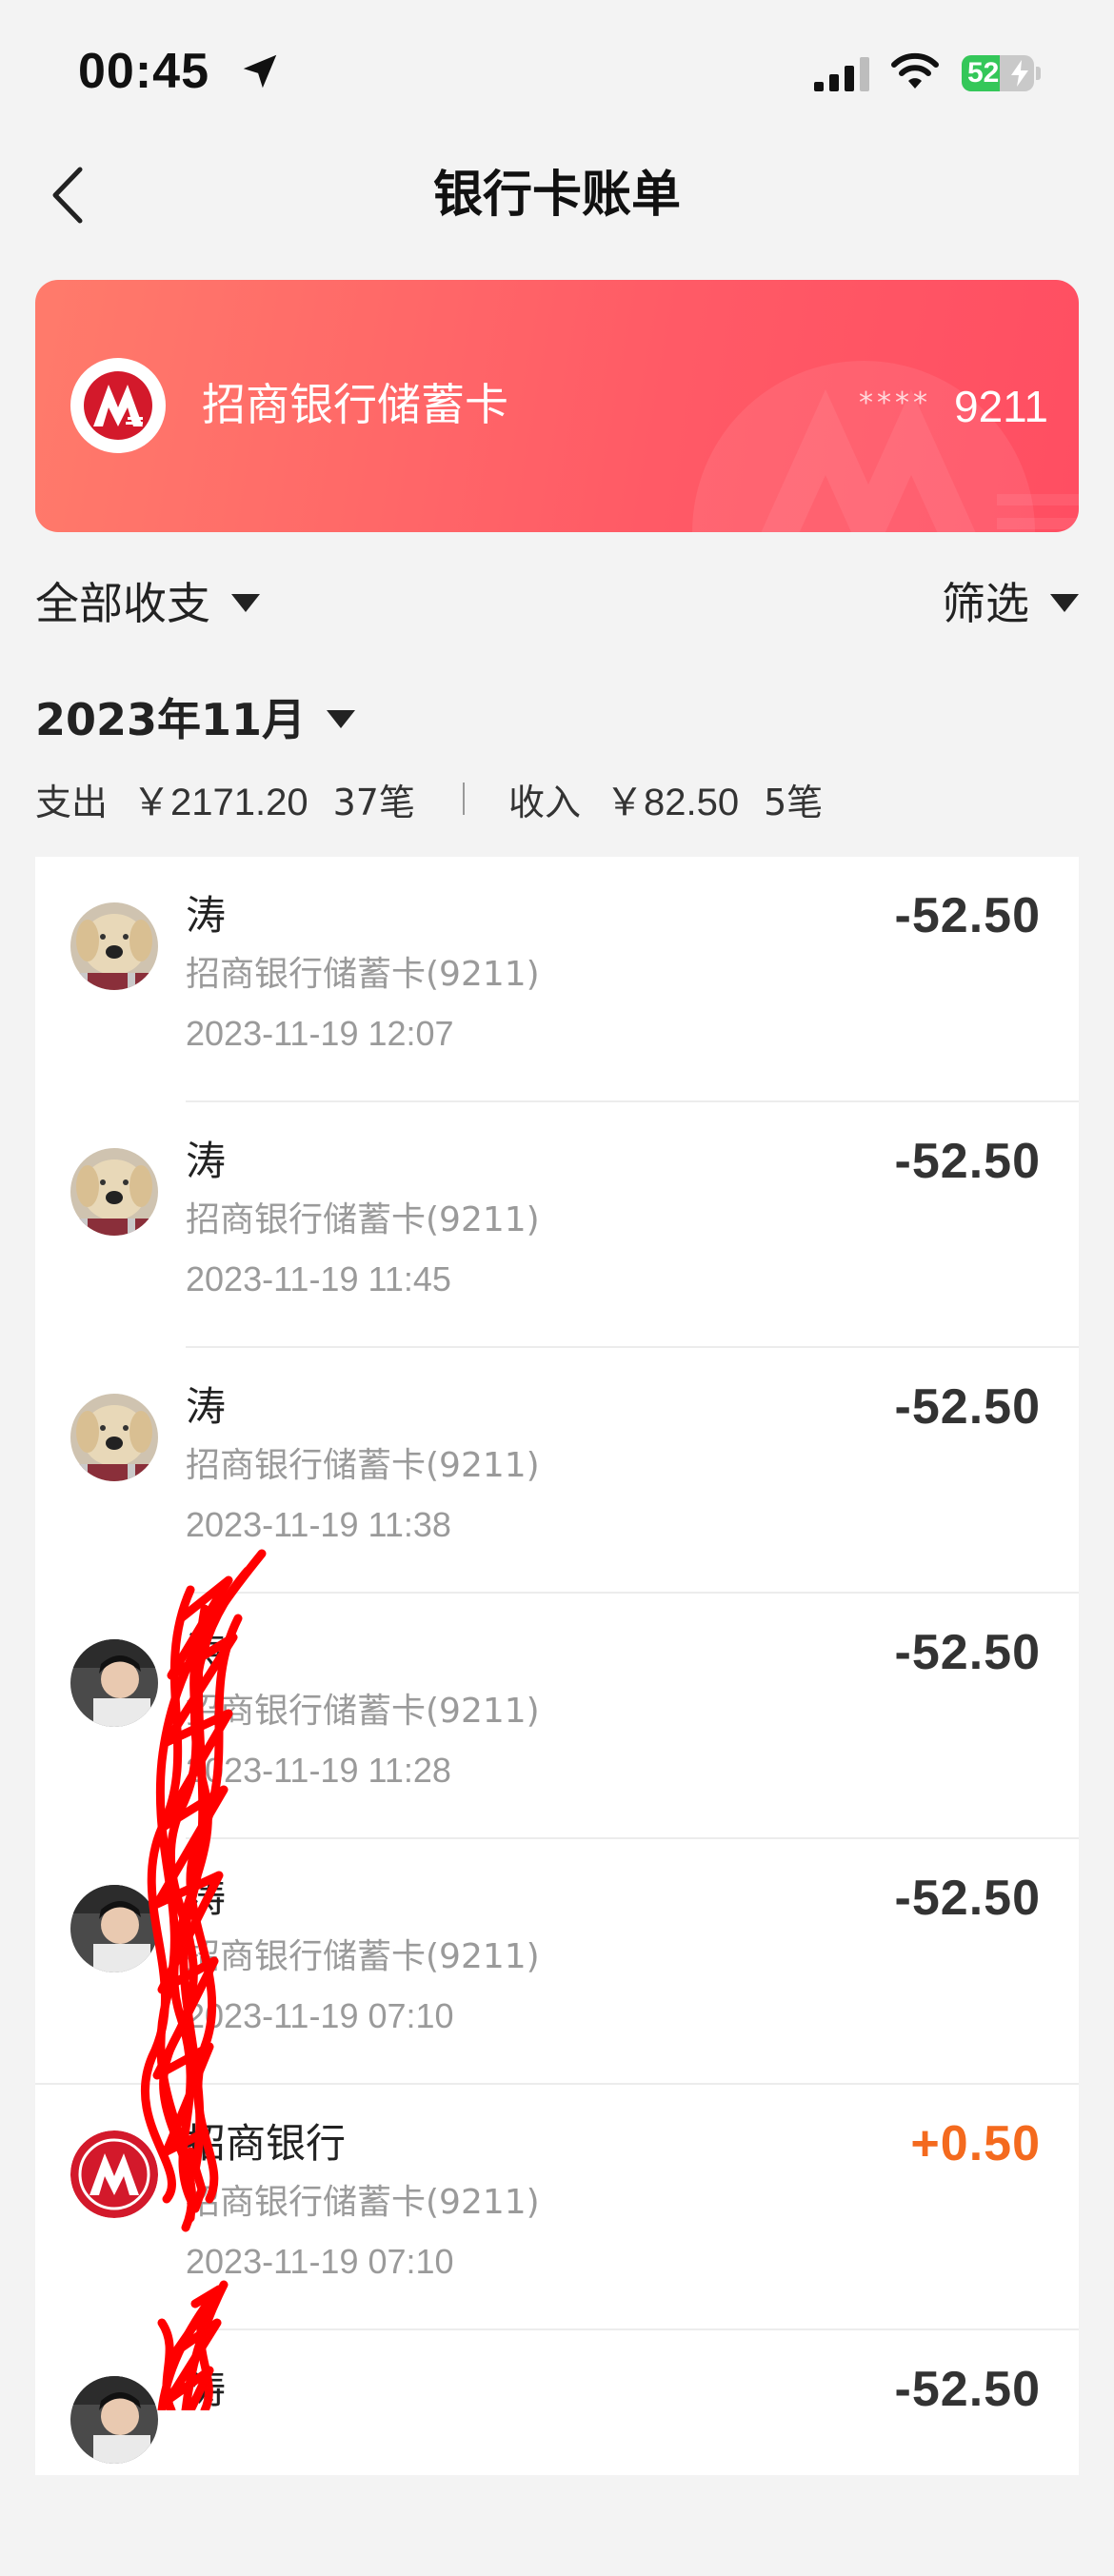 The width and height of the screenshot is (1114, 2576). Describe the element at coordinates (318, 1770) in the screenshot. I see `transaction-time: 2023-11-19 11:28` at that location.